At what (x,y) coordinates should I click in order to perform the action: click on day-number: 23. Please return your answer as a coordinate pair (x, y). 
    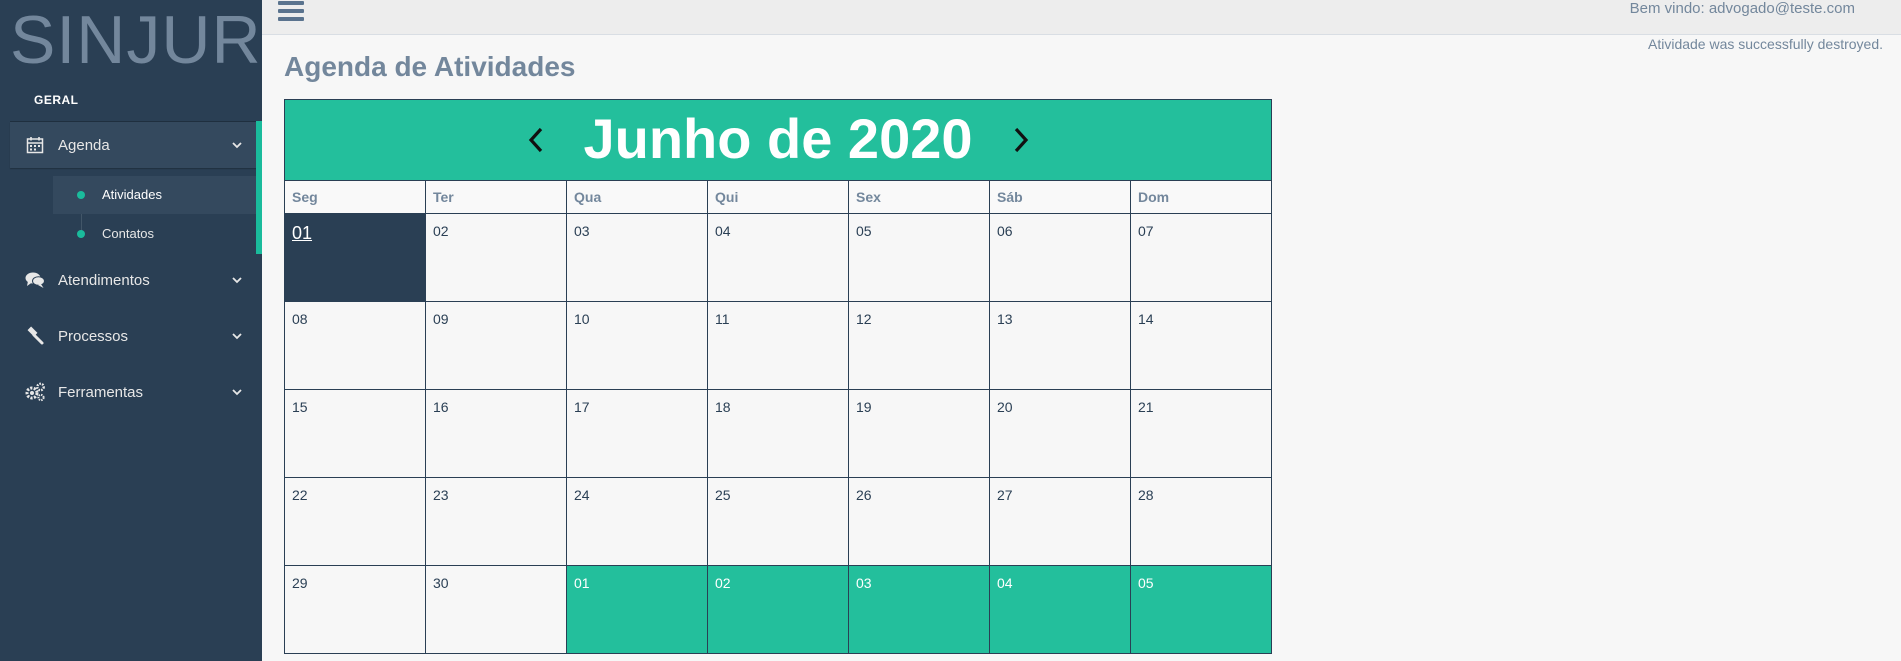
    Looking at the image, I should click on (441, 495).